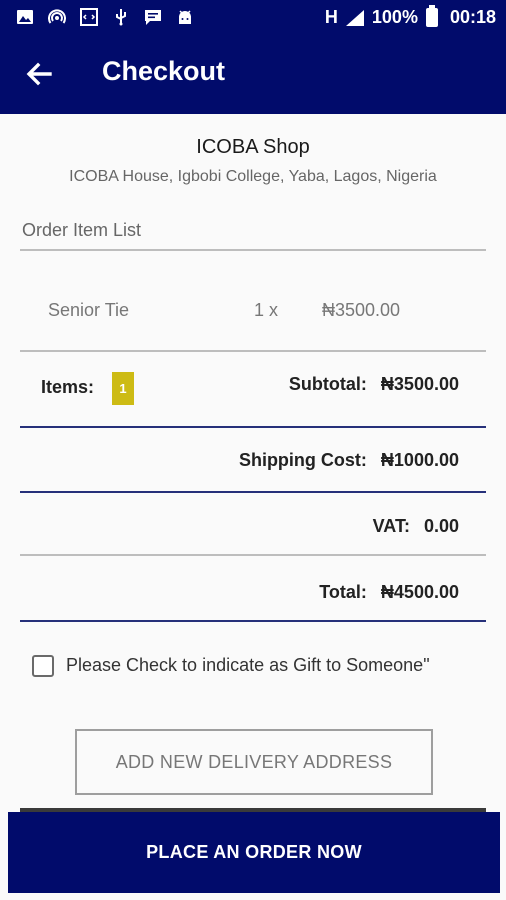 The height and width of the screenshot is (900, 506). Describe the element at coordinates (123, 388) in the screenshot. I see `items-count-badge: 1` at that location.